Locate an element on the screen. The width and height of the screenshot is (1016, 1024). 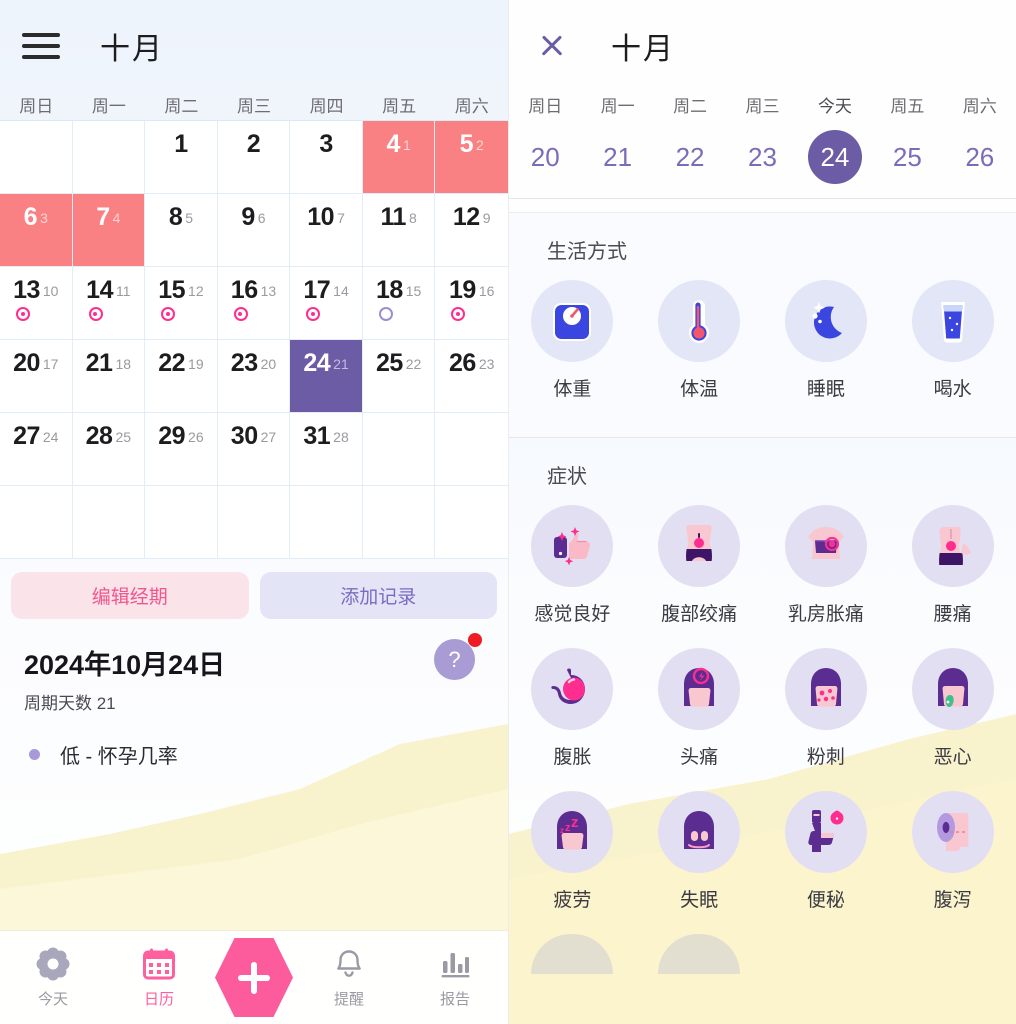
calendar-day-23: 23 20 is located at coordinates (254, 376).